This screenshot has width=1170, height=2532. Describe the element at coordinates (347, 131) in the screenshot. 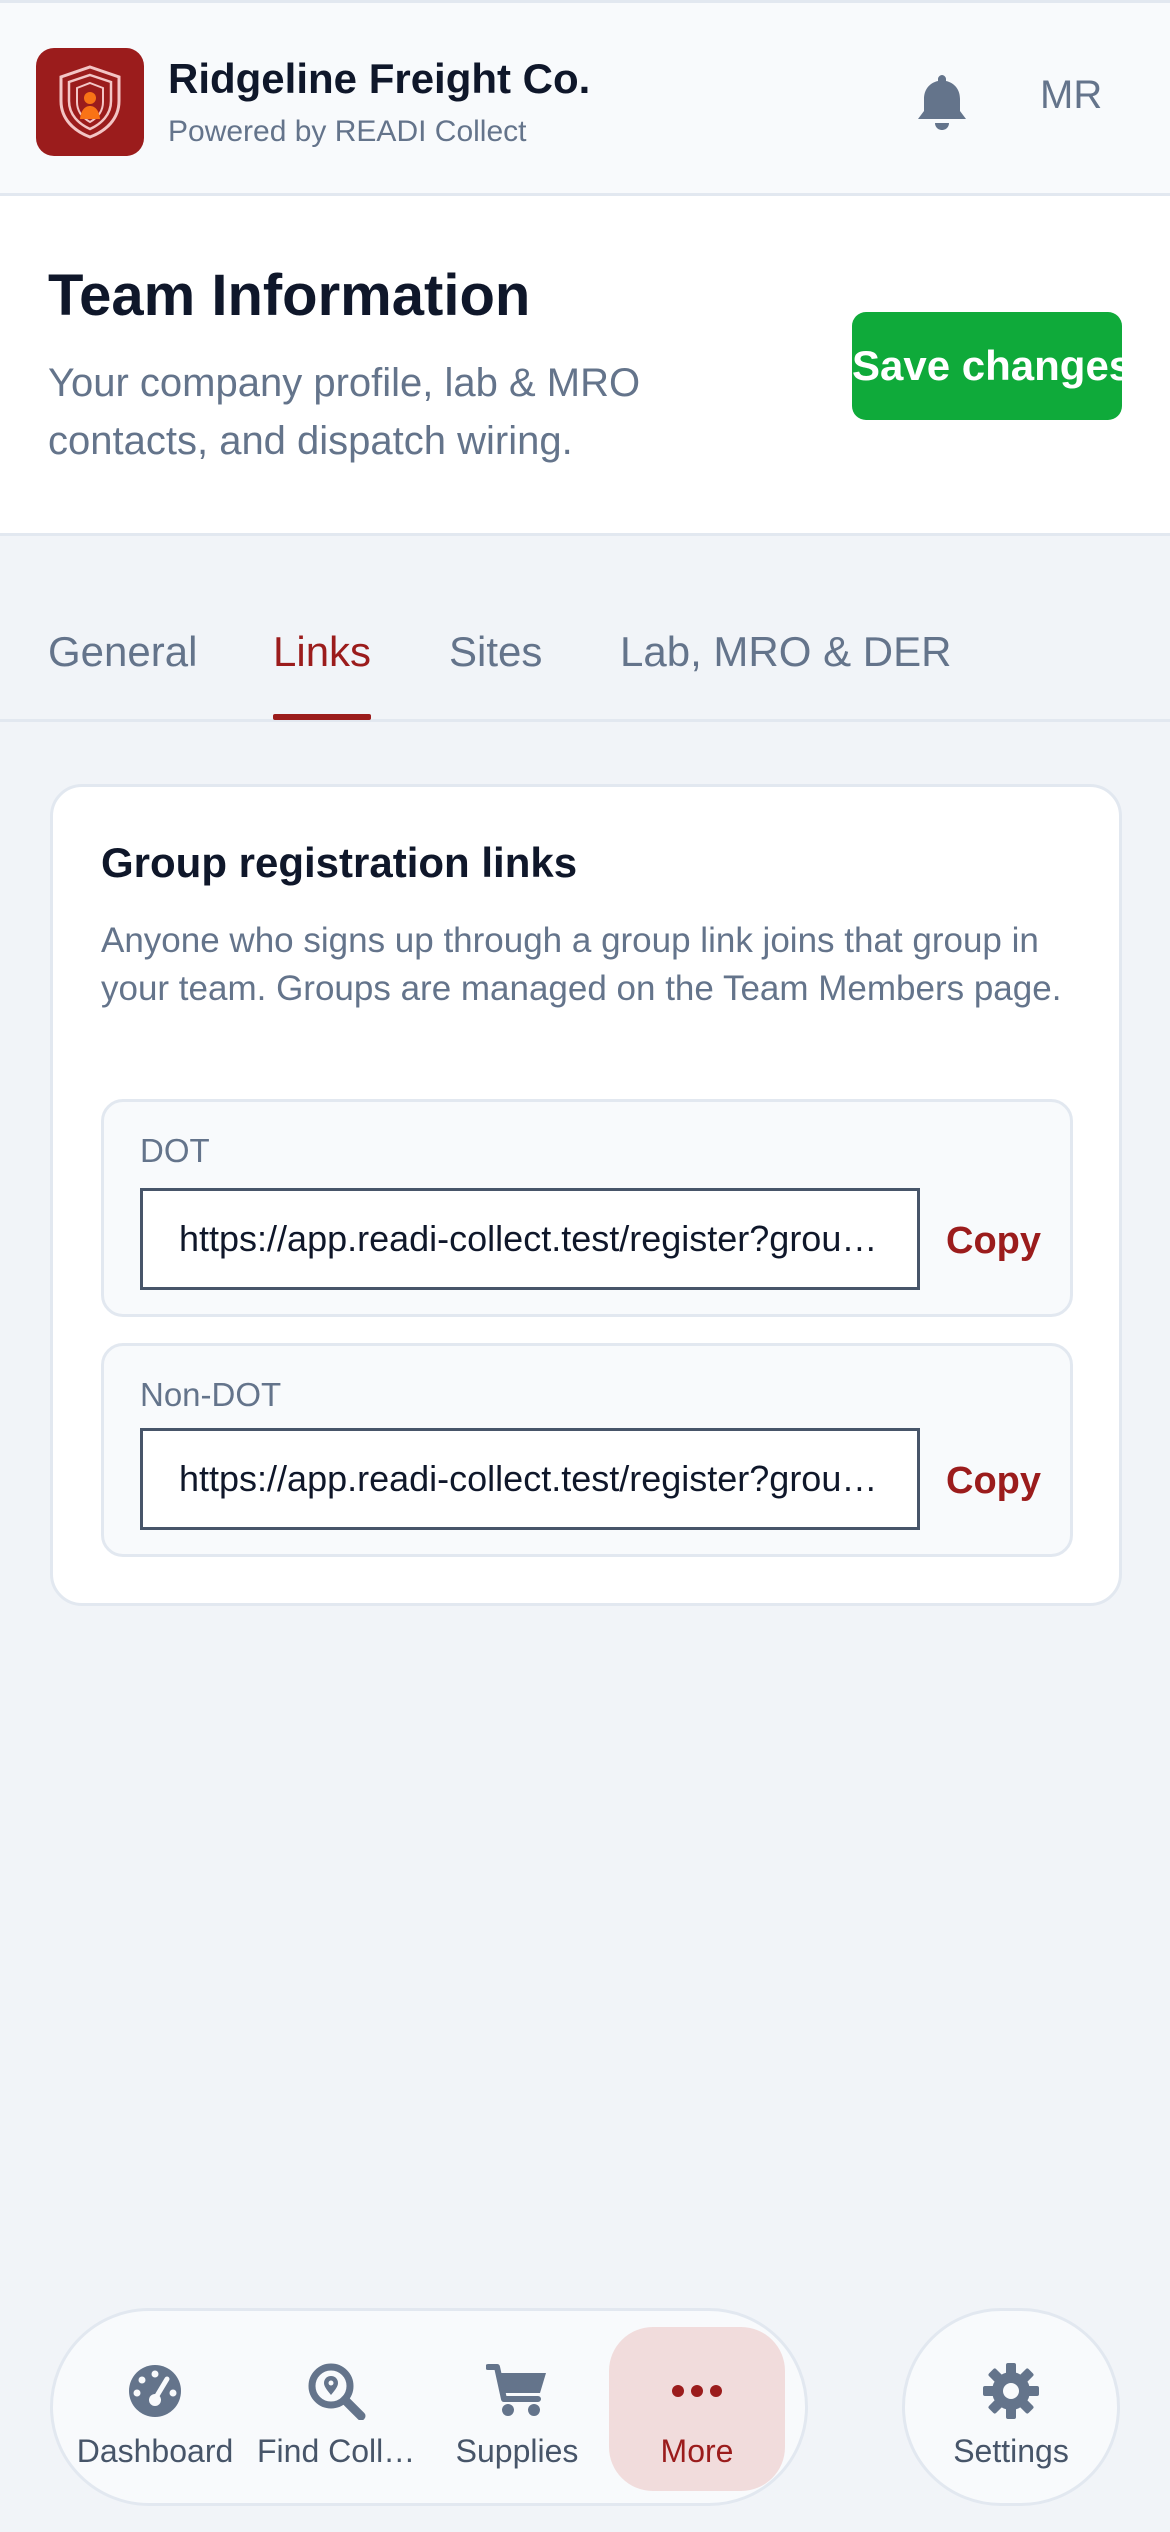

I see `powered-by-text: Powered by READI Collect` at that location.